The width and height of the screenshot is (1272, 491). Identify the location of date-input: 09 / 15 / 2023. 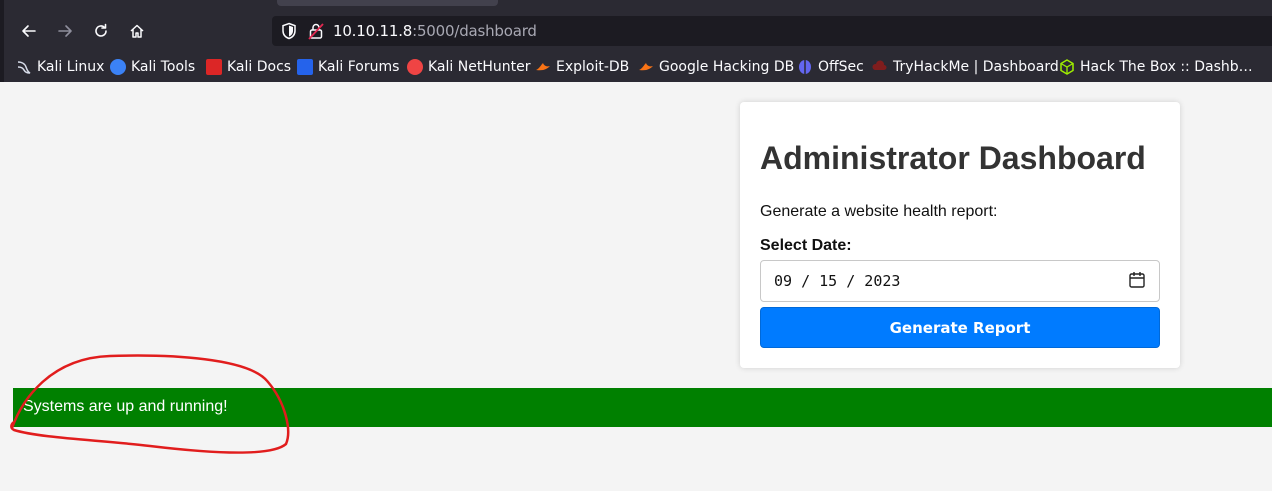
(960, 281).